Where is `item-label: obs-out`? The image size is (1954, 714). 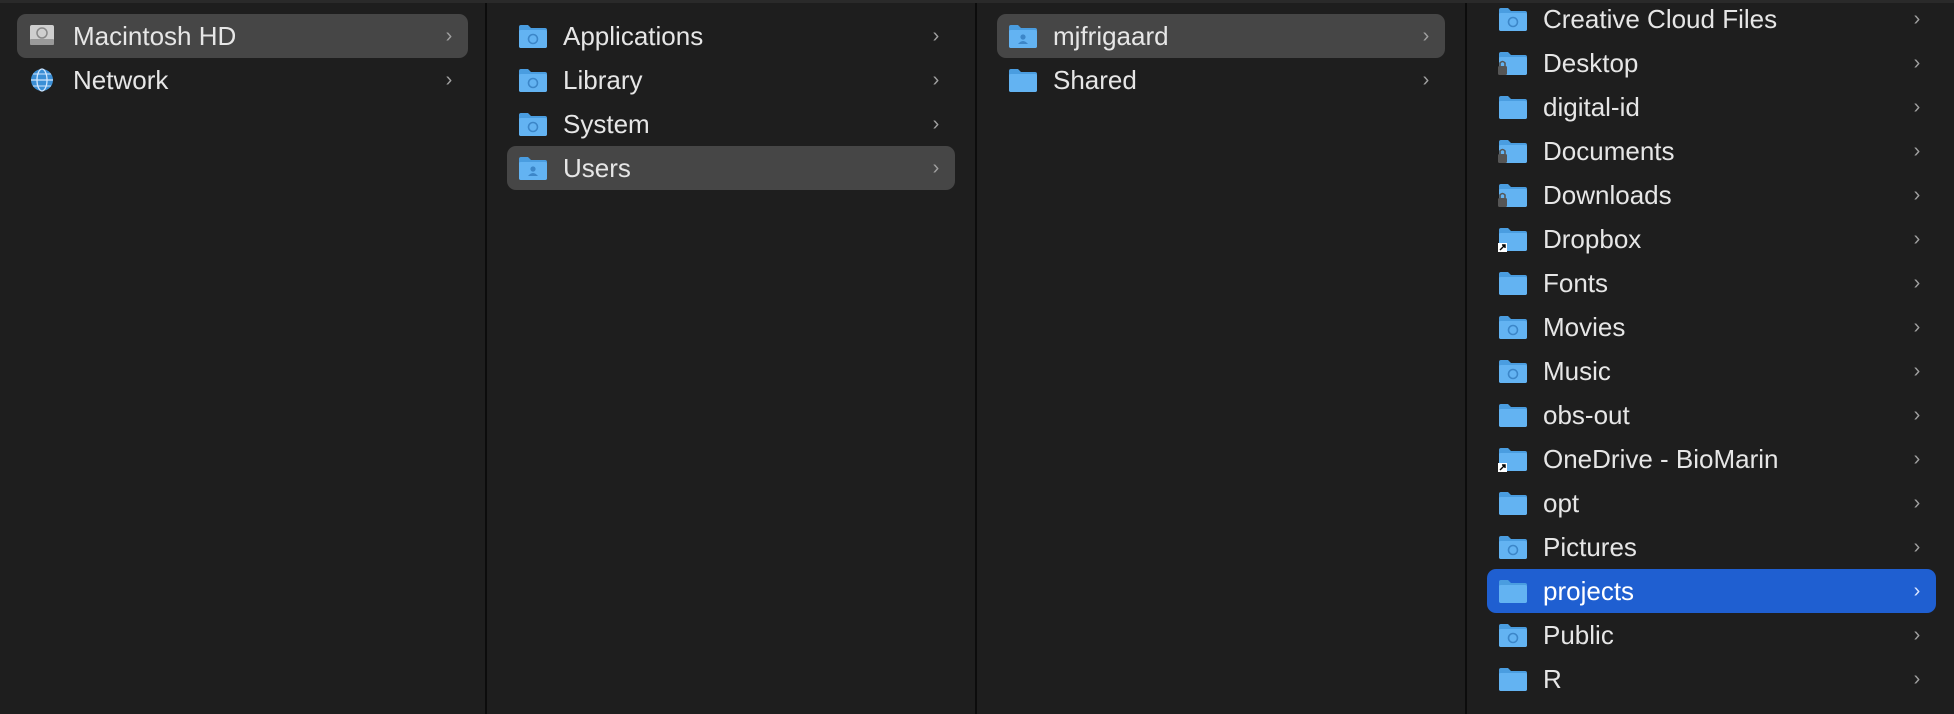 item-label: obs-out is located at coordinates (1586, 414).